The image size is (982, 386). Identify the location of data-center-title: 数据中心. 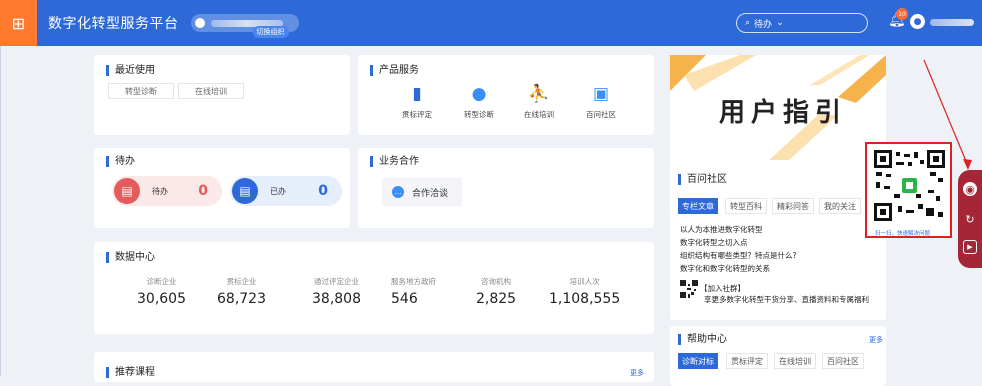
(130, 257).